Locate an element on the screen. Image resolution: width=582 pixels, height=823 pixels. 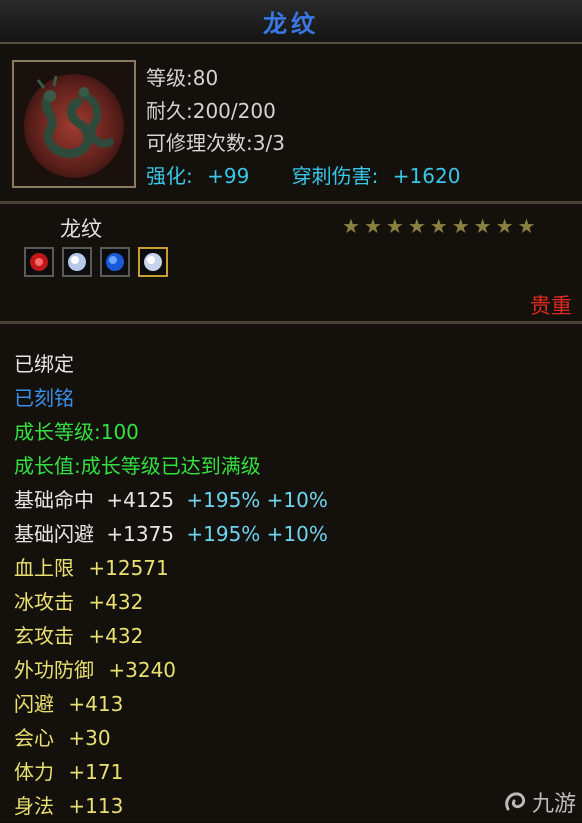
title-bar: 龙纹 is located at coordinates (291, 22).